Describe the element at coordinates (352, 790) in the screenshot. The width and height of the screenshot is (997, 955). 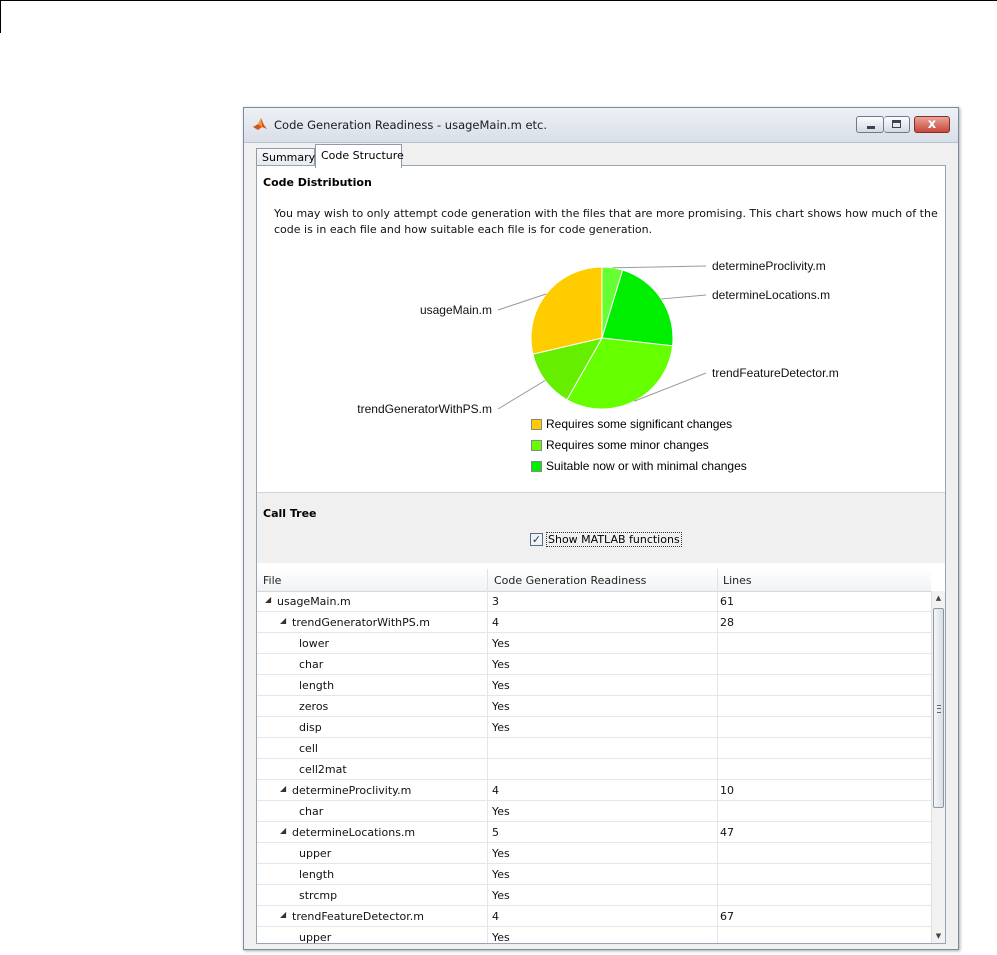
I see `file-name-cell: determineProclivity.m` at that location.